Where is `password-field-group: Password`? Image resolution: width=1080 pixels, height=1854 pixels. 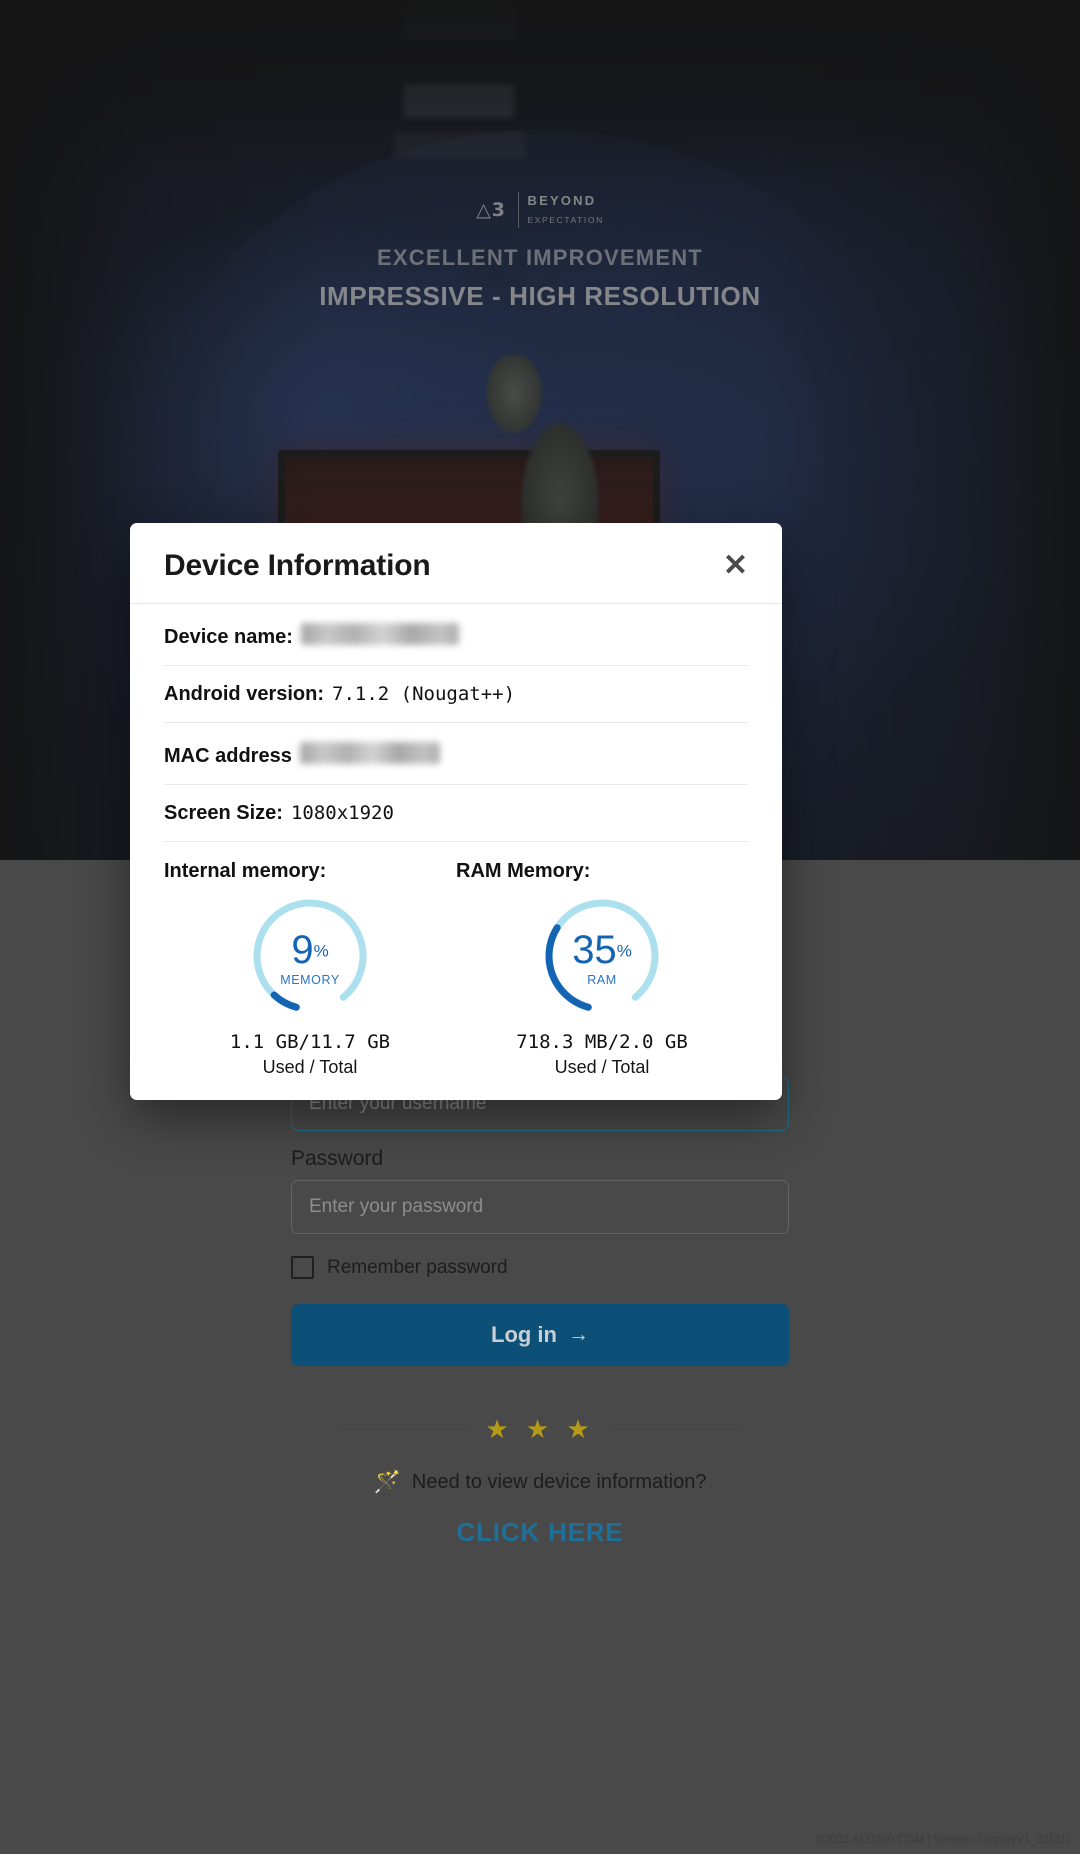 password-field-group: Password is located at coordinates (540, 1190).